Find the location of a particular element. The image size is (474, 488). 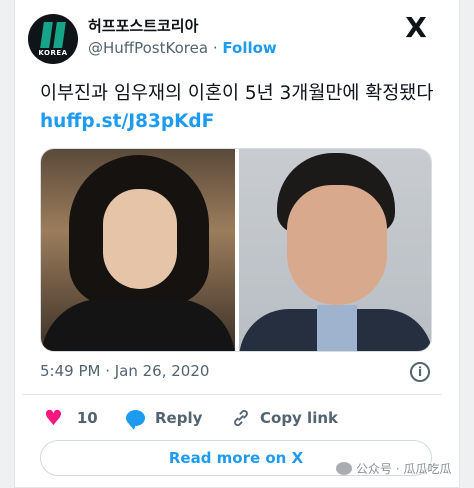

tweet-body: 이부진과 임우재의 이혼이 5년 3개월만에 확정됐다 is located at coordinates (237, 93).